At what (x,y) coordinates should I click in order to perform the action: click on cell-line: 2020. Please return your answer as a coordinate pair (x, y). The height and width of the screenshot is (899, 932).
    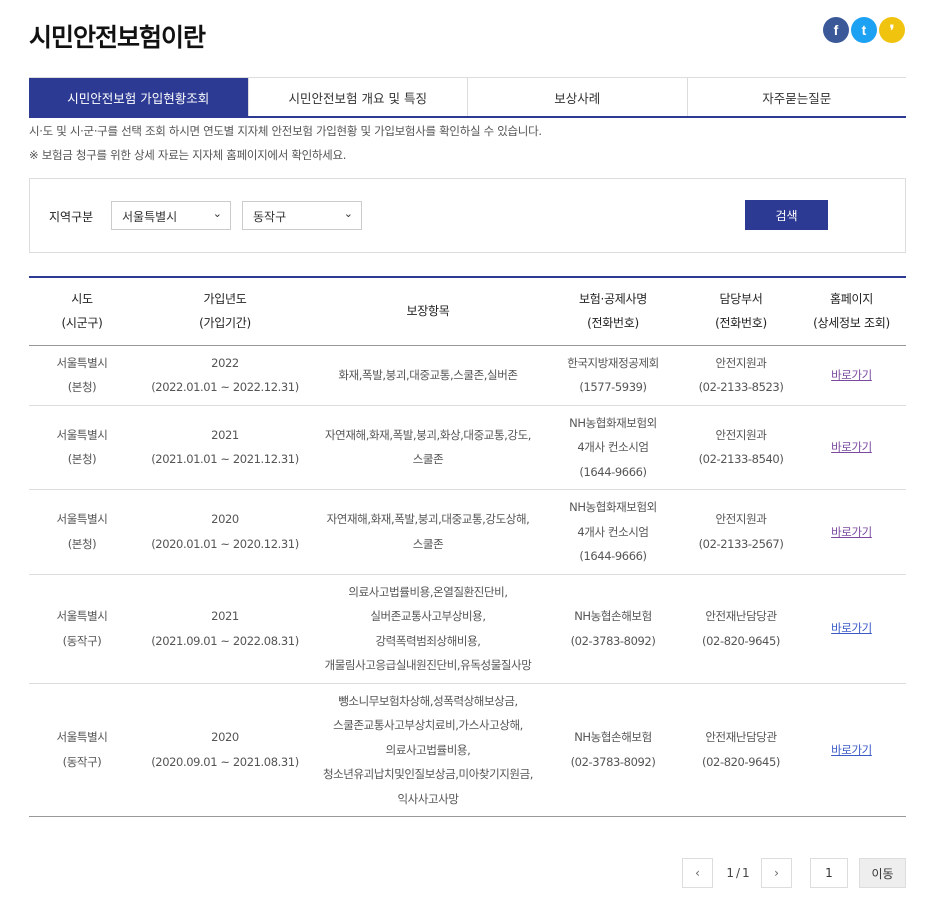
    Looking at the image, I should click on (225, 519).